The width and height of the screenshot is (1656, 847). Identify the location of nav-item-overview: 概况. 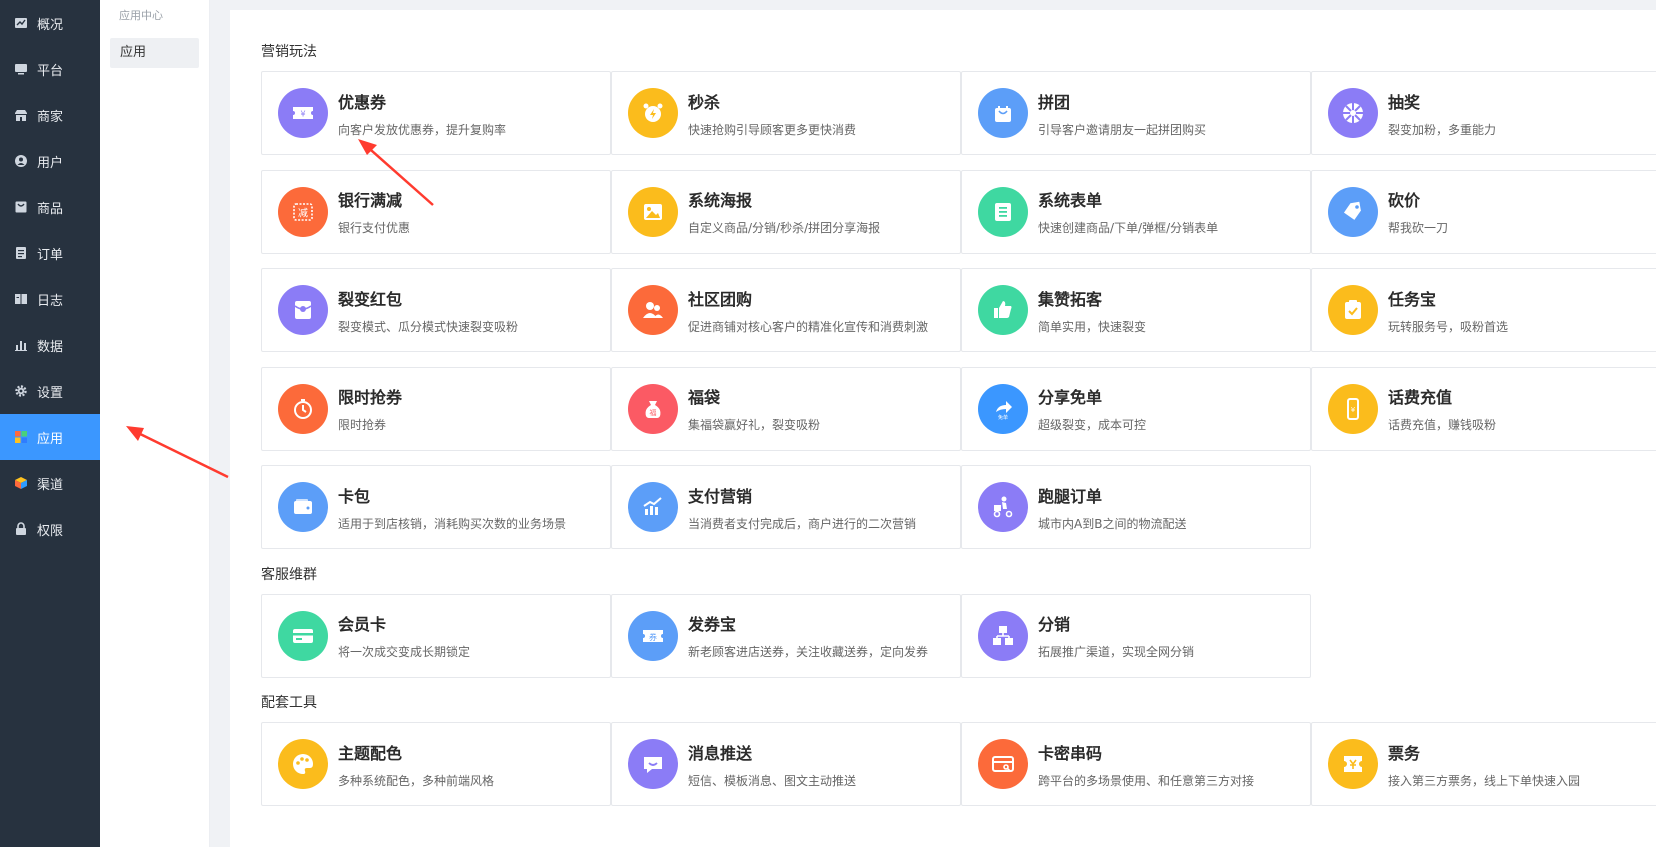
(50, 23).